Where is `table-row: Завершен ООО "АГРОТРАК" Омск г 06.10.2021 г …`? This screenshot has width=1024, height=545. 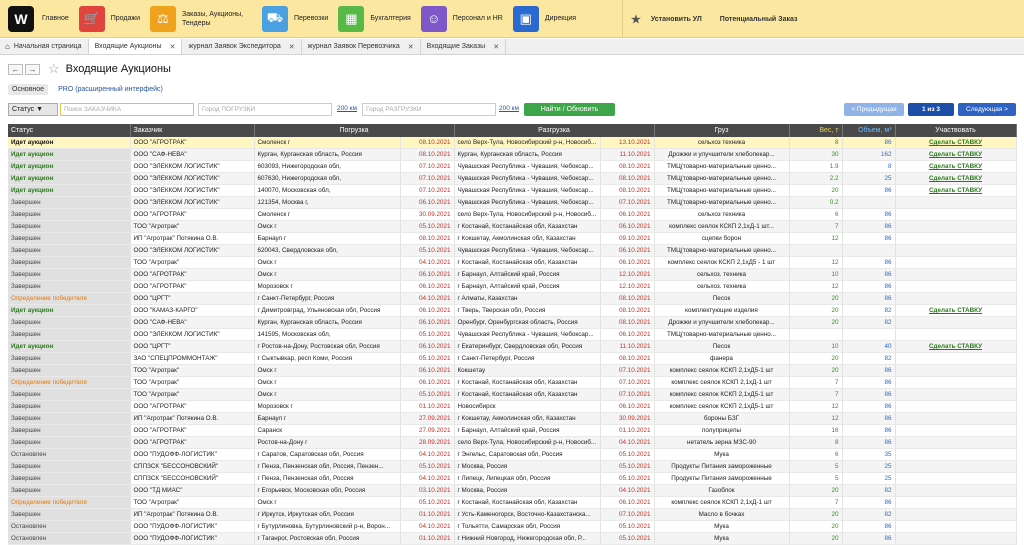
table-row: Завершен ООО "АГРОТРАК" Омск г 06.10.2021 г … is located at coordinates (512, 275).